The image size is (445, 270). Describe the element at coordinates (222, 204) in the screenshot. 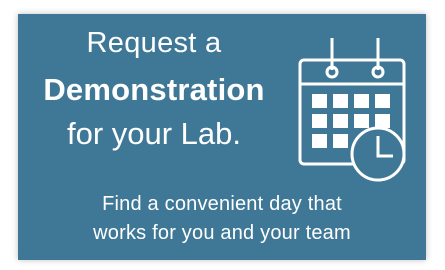

I see `subtext-line-1: Find a convenient day that` at that location.